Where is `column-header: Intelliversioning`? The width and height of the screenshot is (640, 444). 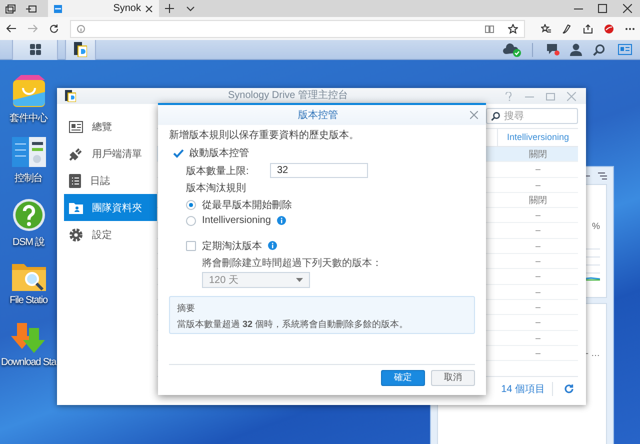
column-header: Intelliversioning is located at coordinates (537, 137).